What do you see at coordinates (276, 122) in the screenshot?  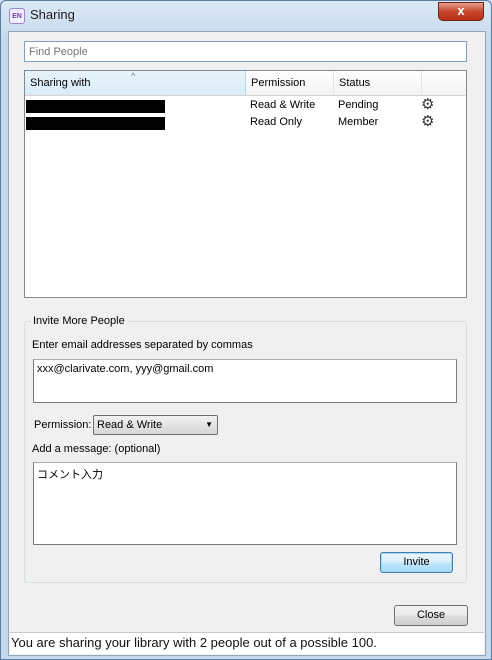 I see `row-permission: Read Only` at bounding box center [276, 122].